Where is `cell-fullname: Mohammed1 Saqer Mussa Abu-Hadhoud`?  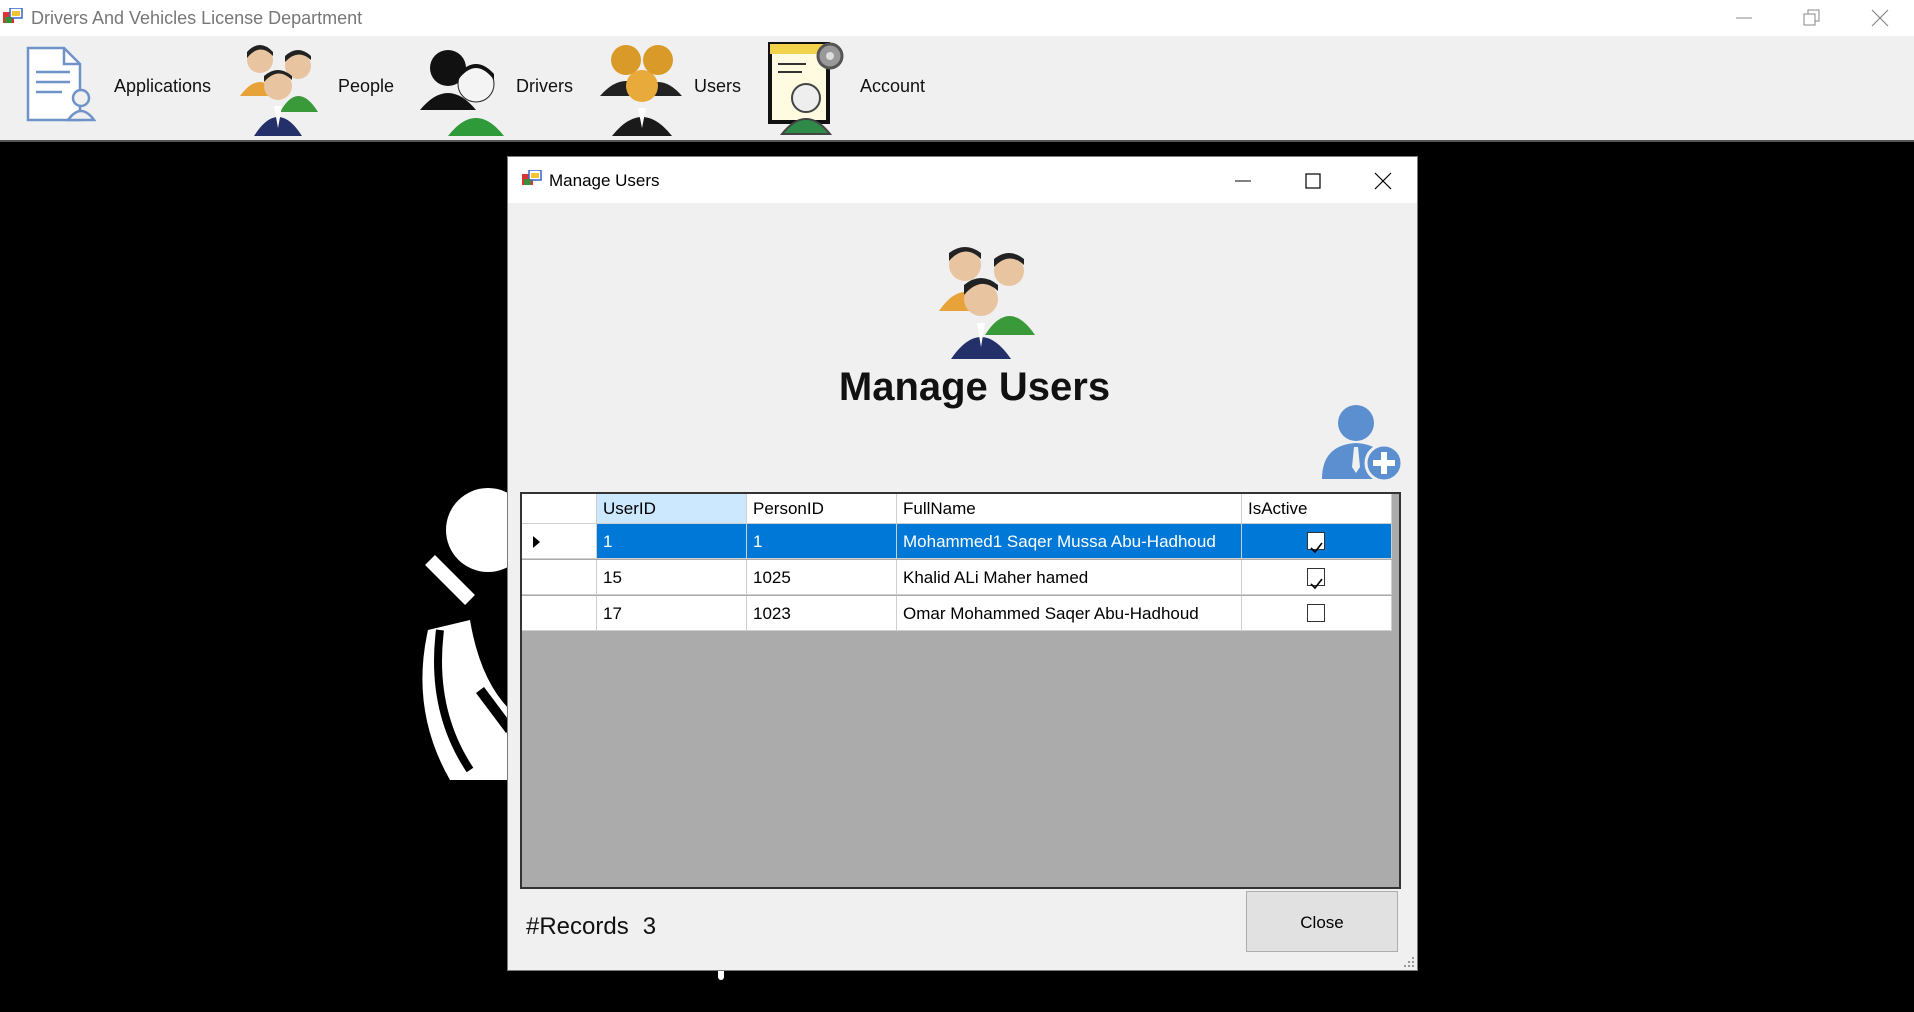 cell-fullname: Mohammed1 Saqer Mussa Abu-Hadhoud is located at coordinates (1069, 541).